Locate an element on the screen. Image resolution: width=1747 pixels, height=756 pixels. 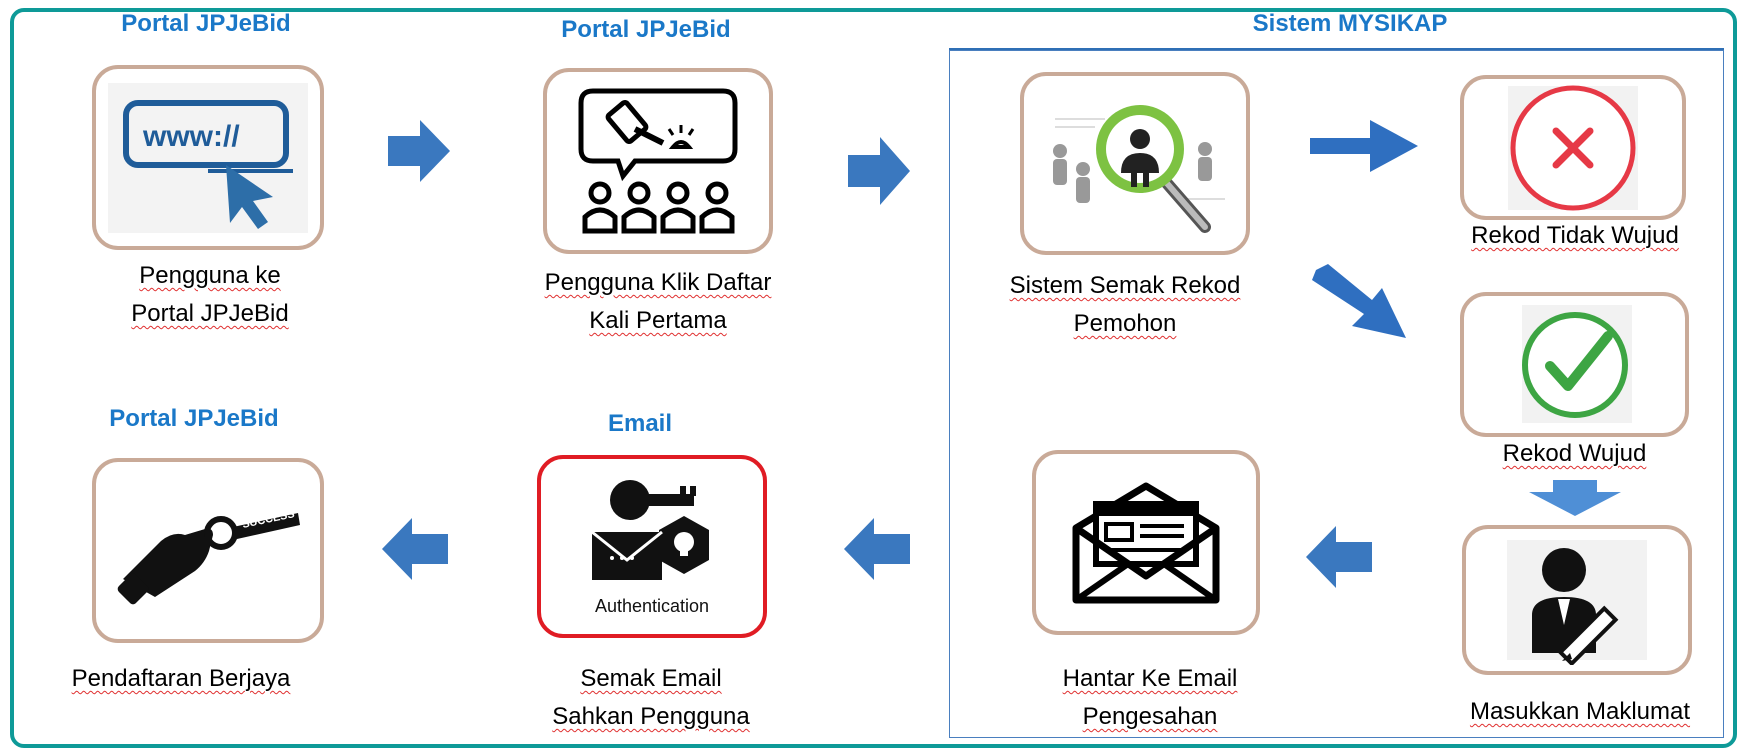
cross-icon is located at coordinates (1573, 147).